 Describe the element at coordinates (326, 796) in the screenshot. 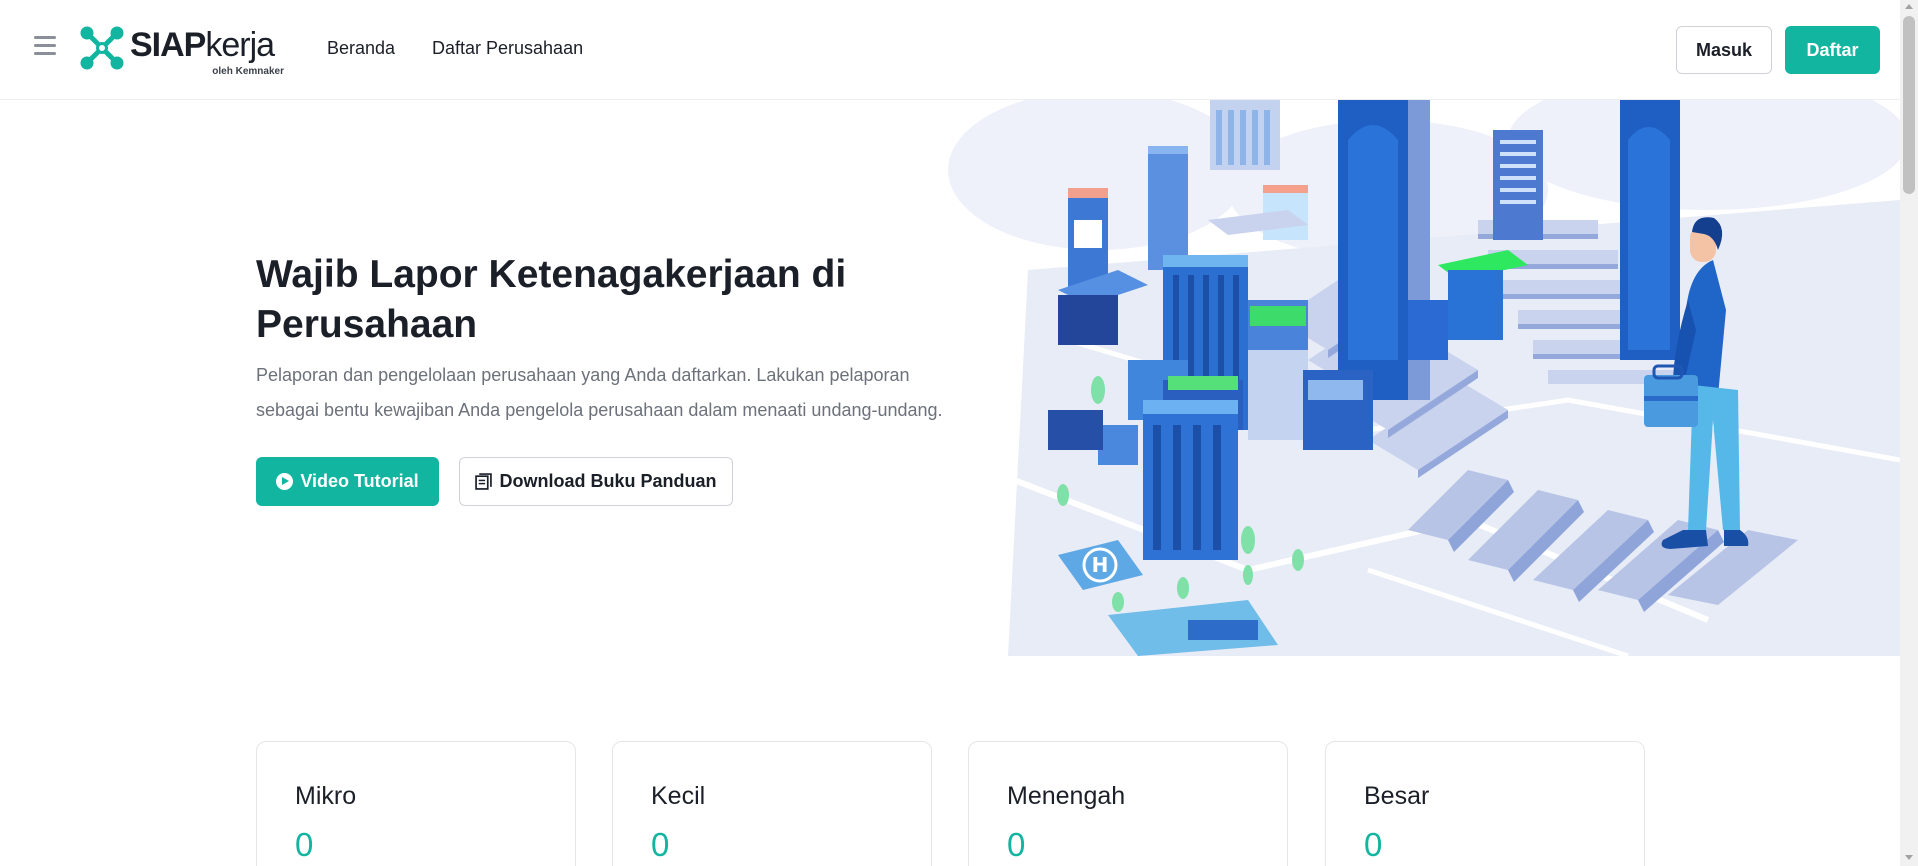

I see `stat-label: Mikro` at that location.